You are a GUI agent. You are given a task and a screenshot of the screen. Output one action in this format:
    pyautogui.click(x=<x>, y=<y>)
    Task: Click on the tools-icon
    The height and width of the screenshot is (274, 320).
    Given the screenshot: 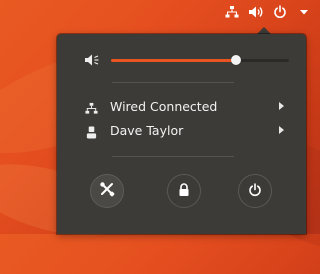 What is the action you would take?
    pyautogui.click(x=107, y=191)
    